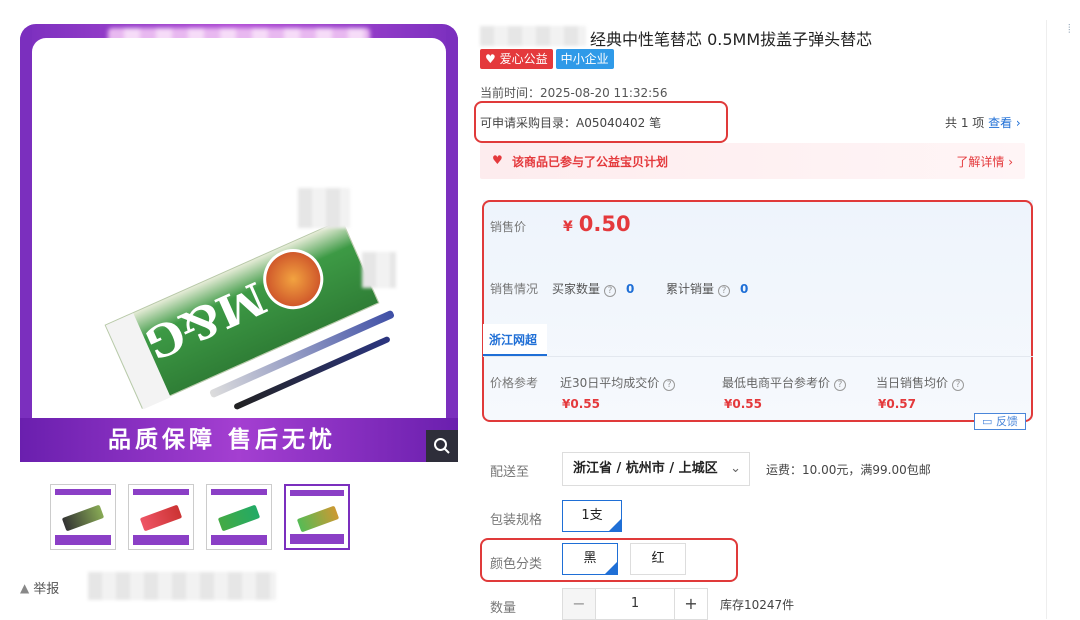  Describe the element at coordinates (533, 36) in the screenshot. I see `blurred-brand` at that location.